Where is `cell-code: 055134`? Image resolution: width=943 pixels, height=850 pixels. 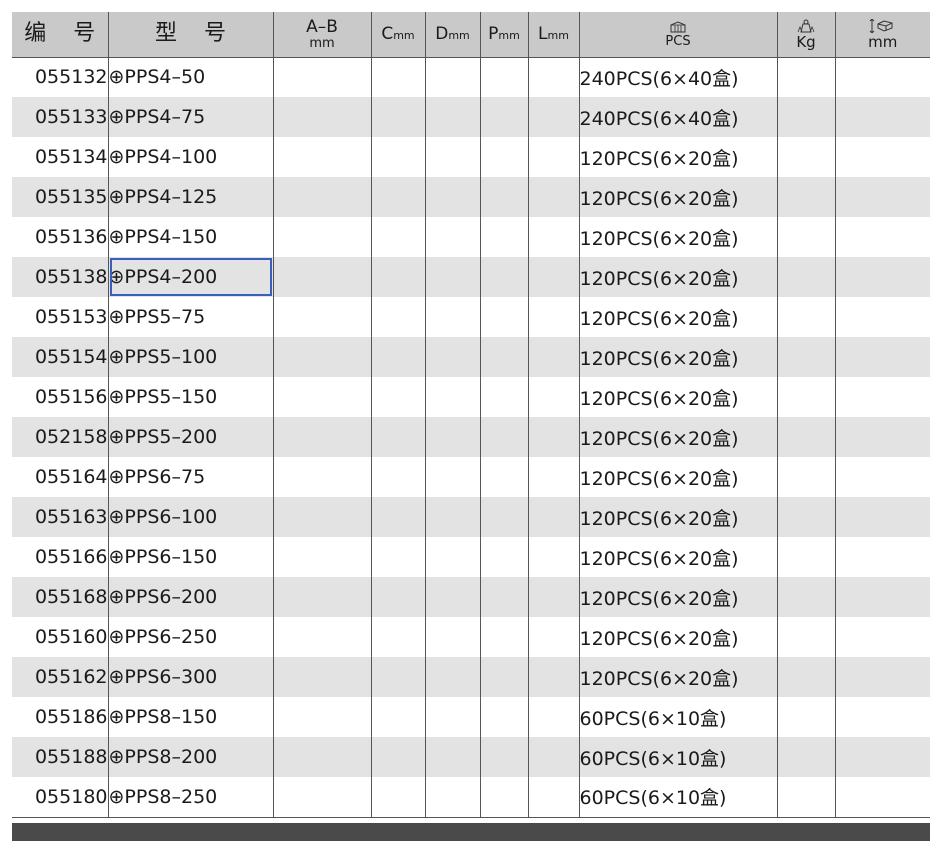
cell-code: 055134 is located at coordinates (60, 157).